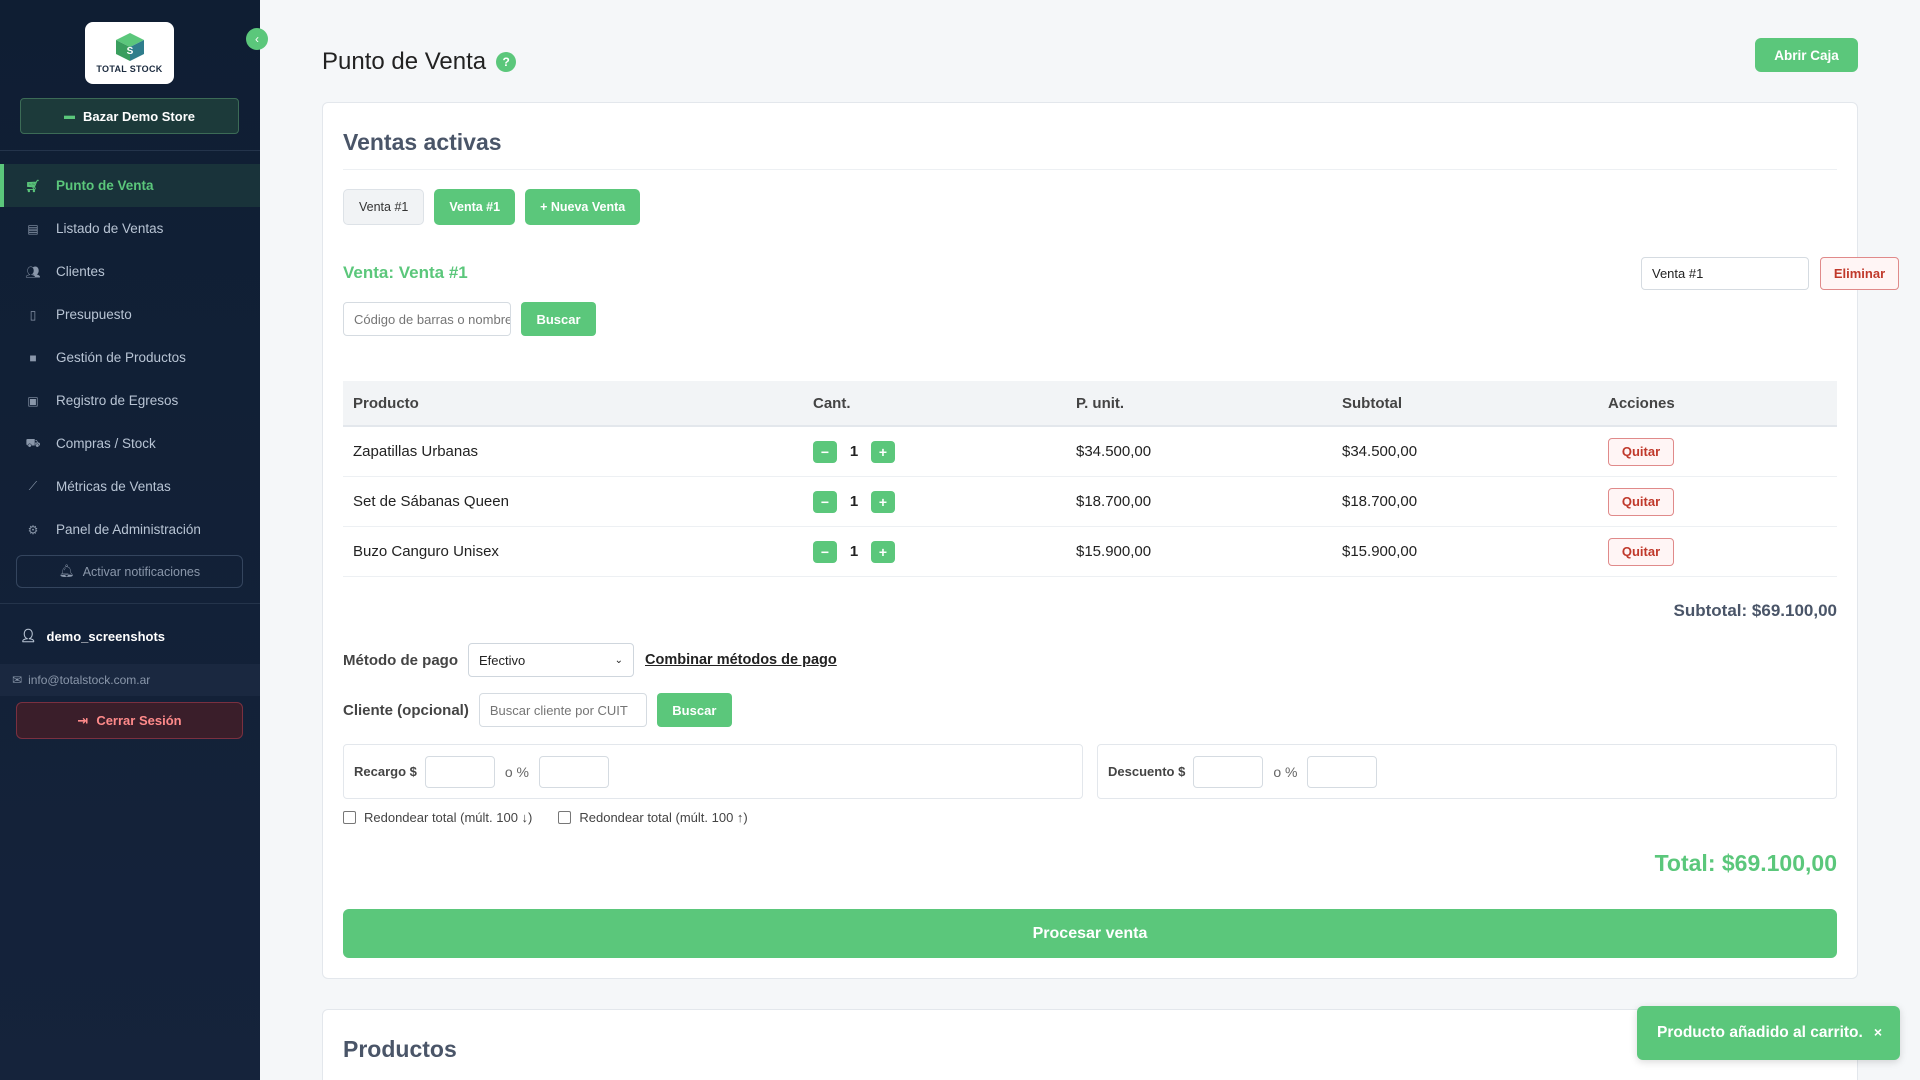 The image size is (1920, 1080). What do you see at coordinates (448, 817) in the screenshot?
I see `round-down-label: Redondear total (múlt. 100 ↓)` at bounding box center [448, 817].